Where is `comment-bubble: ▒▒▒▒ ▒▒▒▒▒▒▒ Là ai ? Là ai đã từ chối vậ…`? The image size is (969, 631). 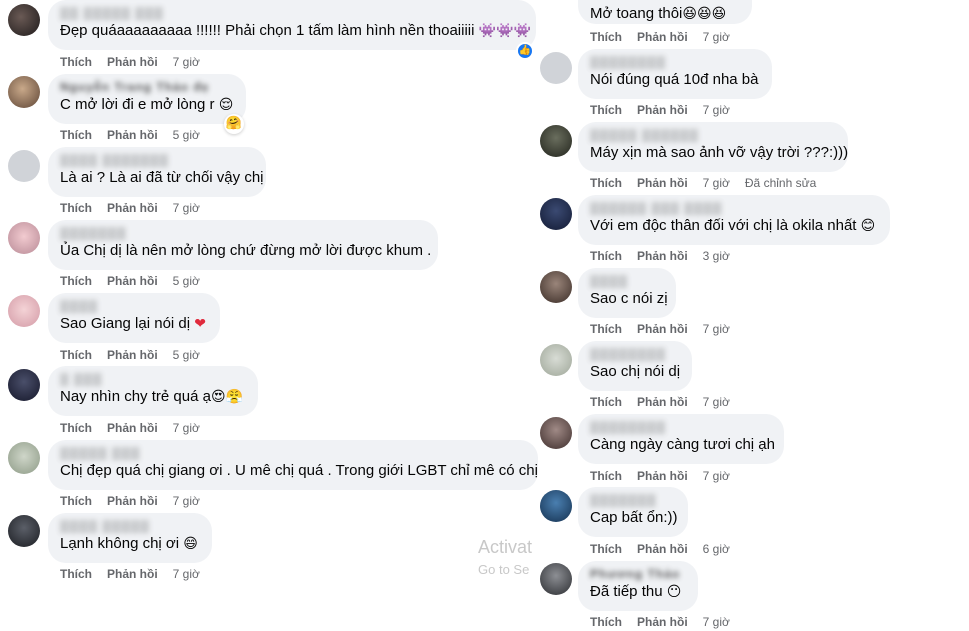 comment-bubble: ▒▒▒▒ ▒▒▒▒▒▒▒ Là ai ? Là ai đã từ chối vậ… is located at coordinates (157, 172).